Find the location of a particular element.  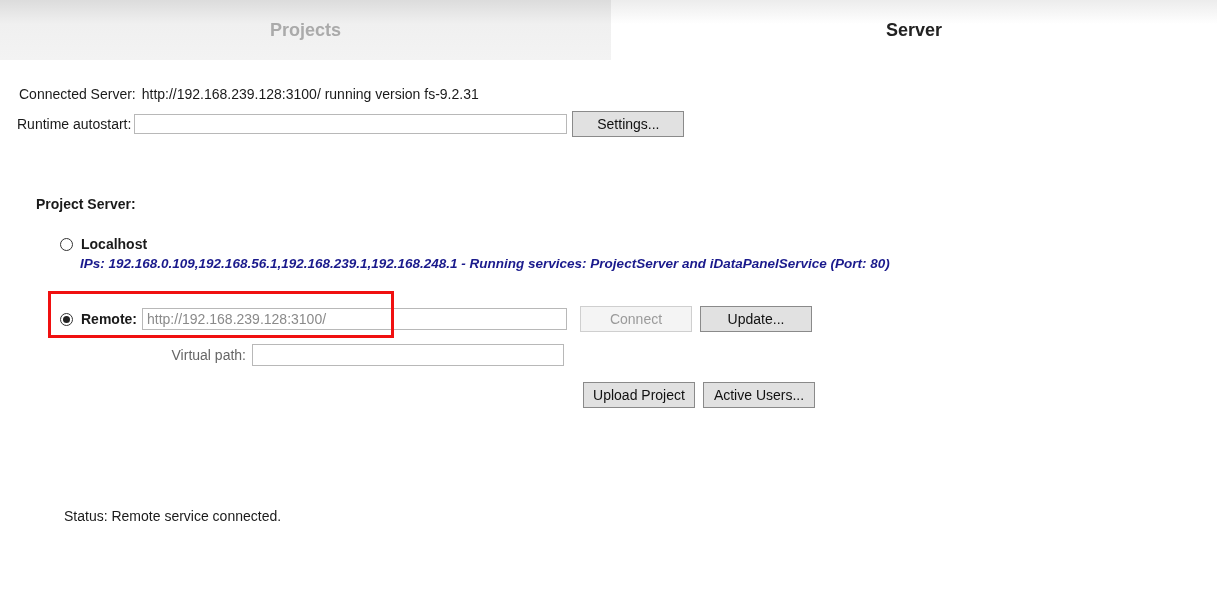

field-label: Runtime autostart: is located at coordinates (74, 124).